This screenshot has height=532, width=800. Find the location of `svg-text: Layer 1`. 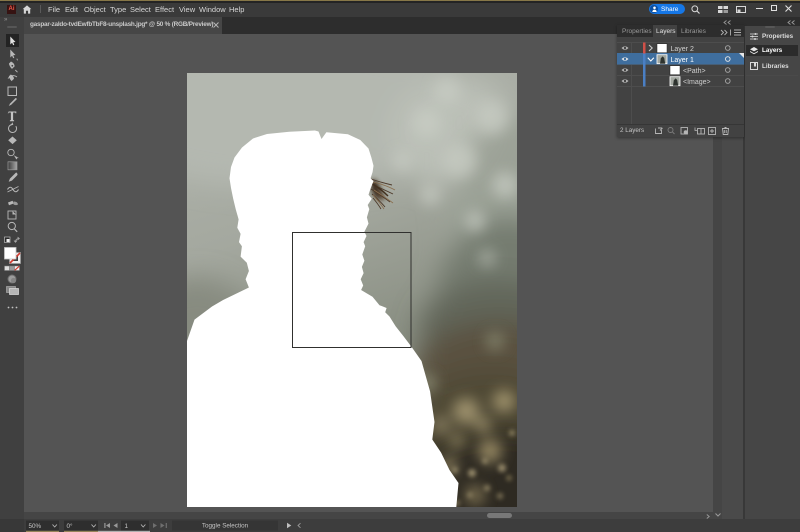

svg-text: Layer 1 is located at coordinates (682, 60).